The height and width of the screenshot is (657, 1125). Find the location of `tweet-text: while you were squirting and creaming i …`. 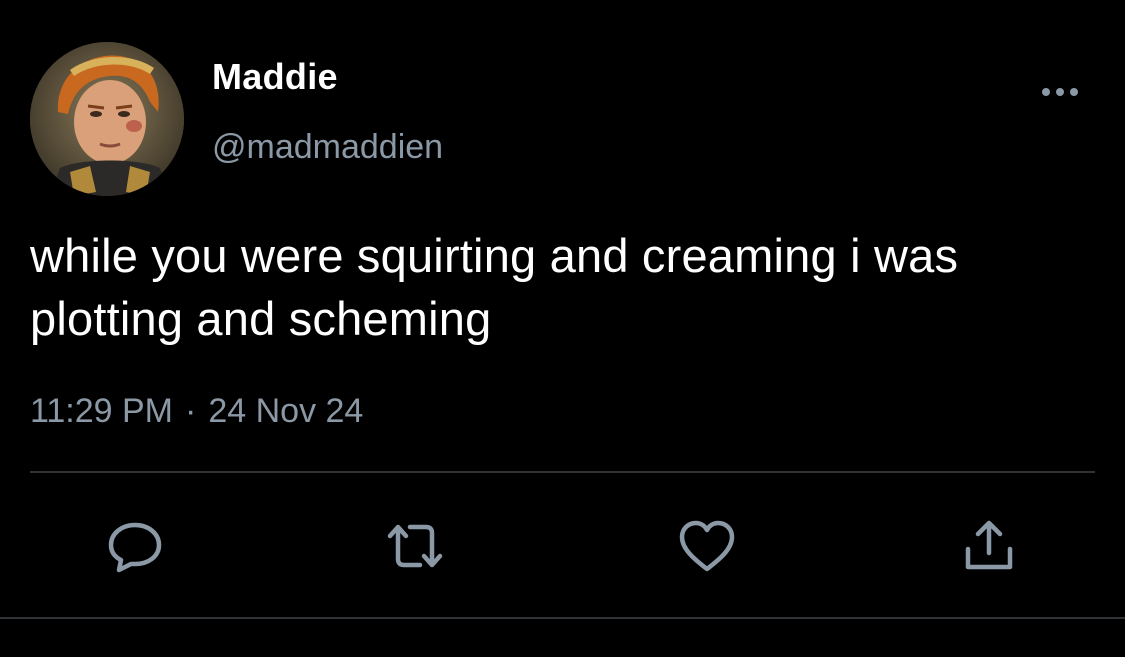

tweet-text: while you were squirting and creaming i … is located at coordinates (494, 287).